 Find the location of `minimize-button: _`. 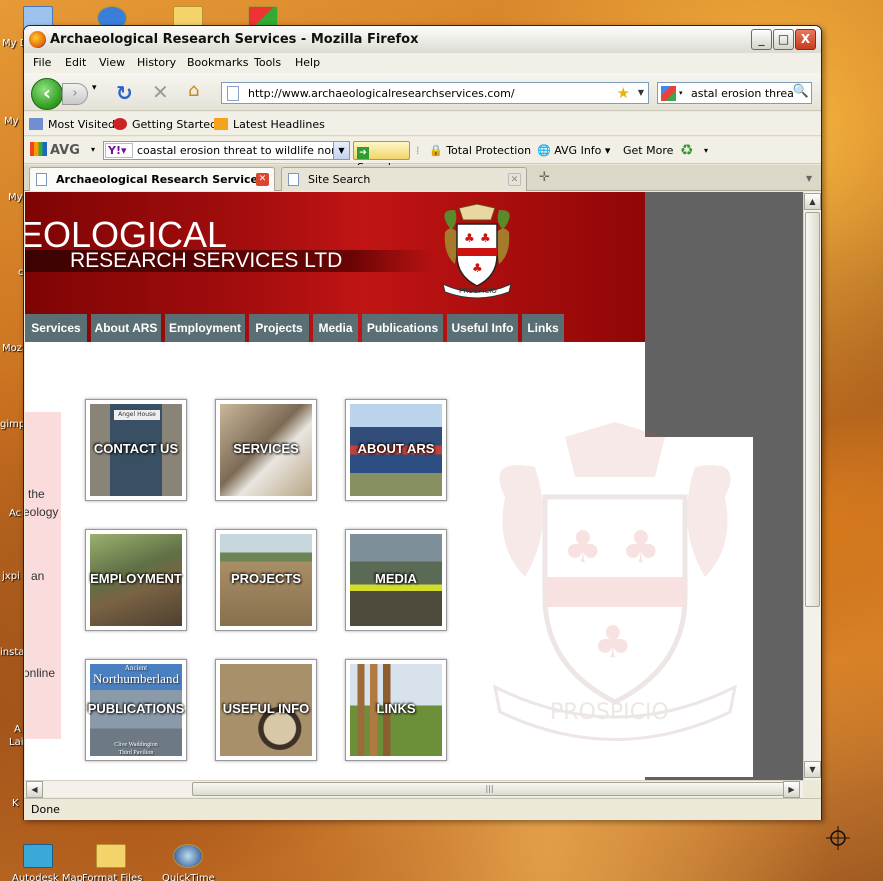

minimize-button: _ is located at coordinates (761, 39).